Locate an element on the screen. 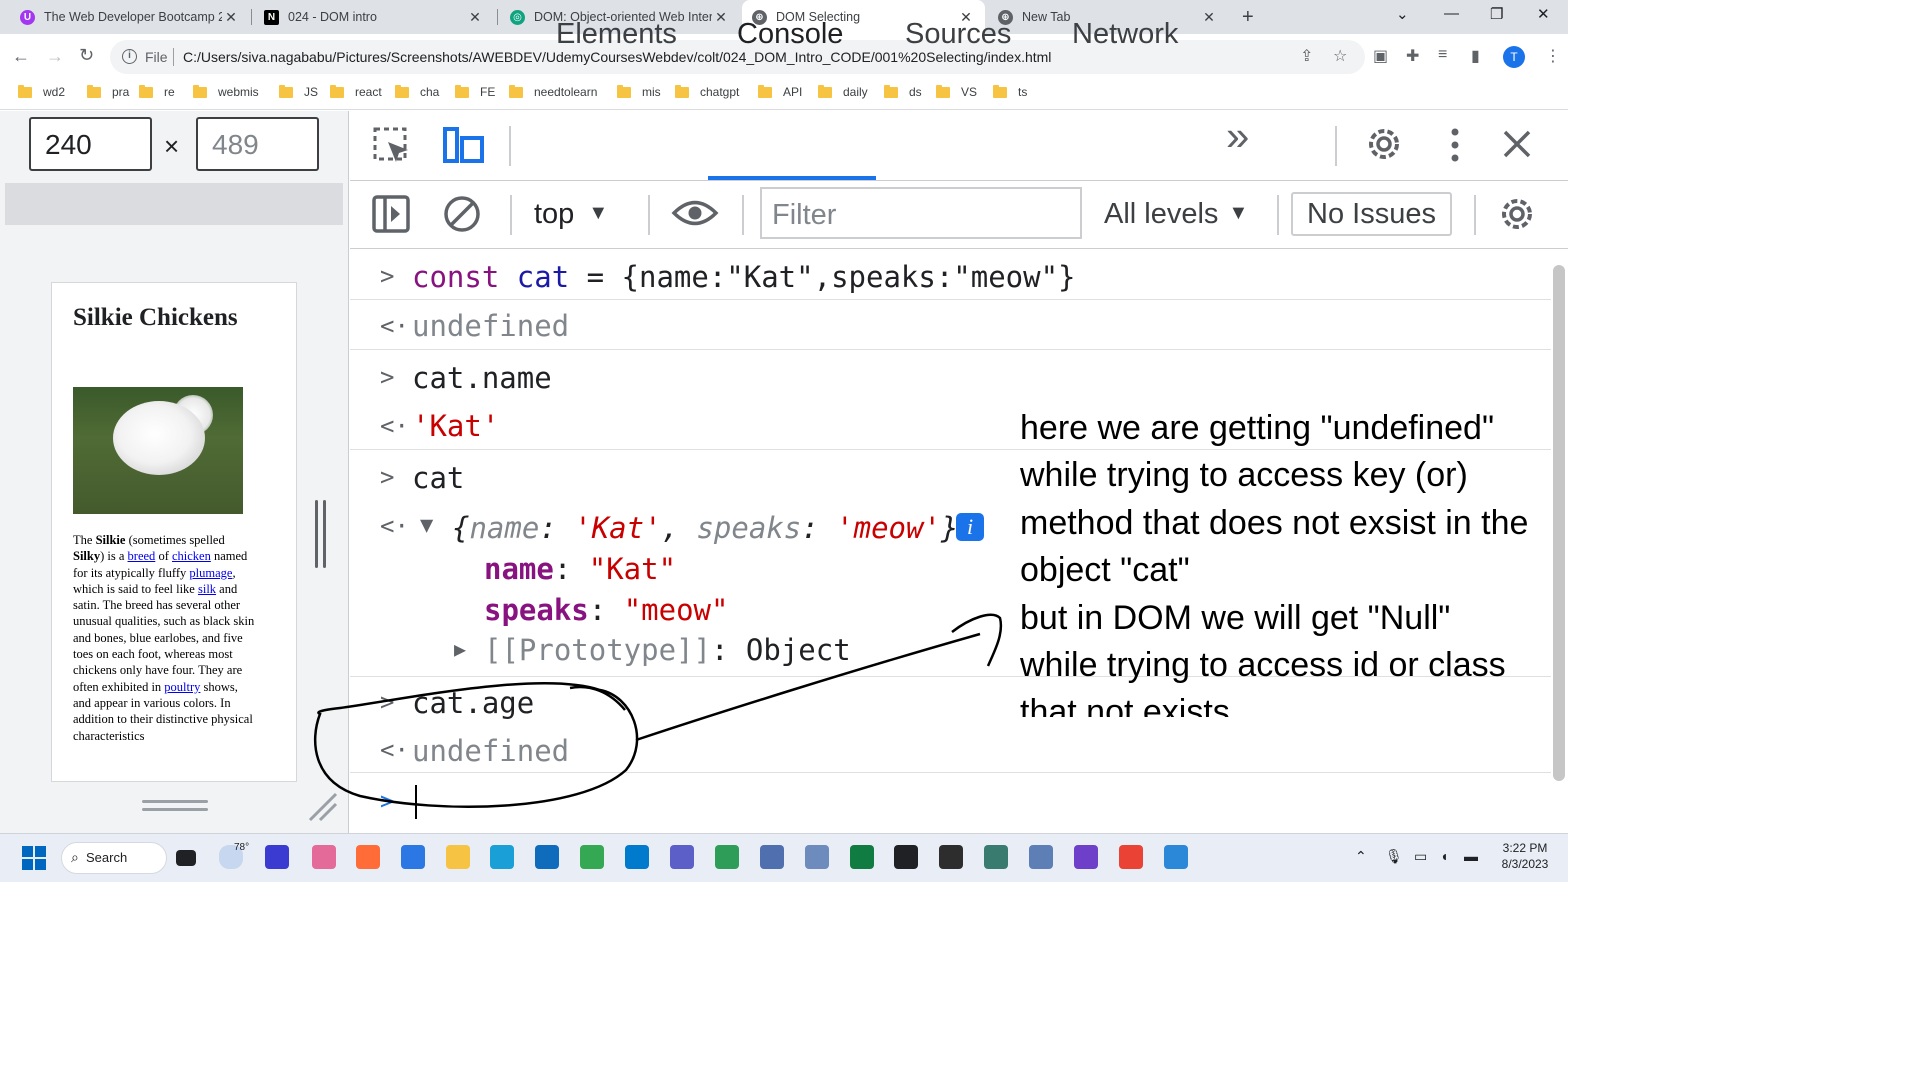  browser-tab: U The Web Developer Bootcamp 20 ✕ is located at coordinates (130, 17).